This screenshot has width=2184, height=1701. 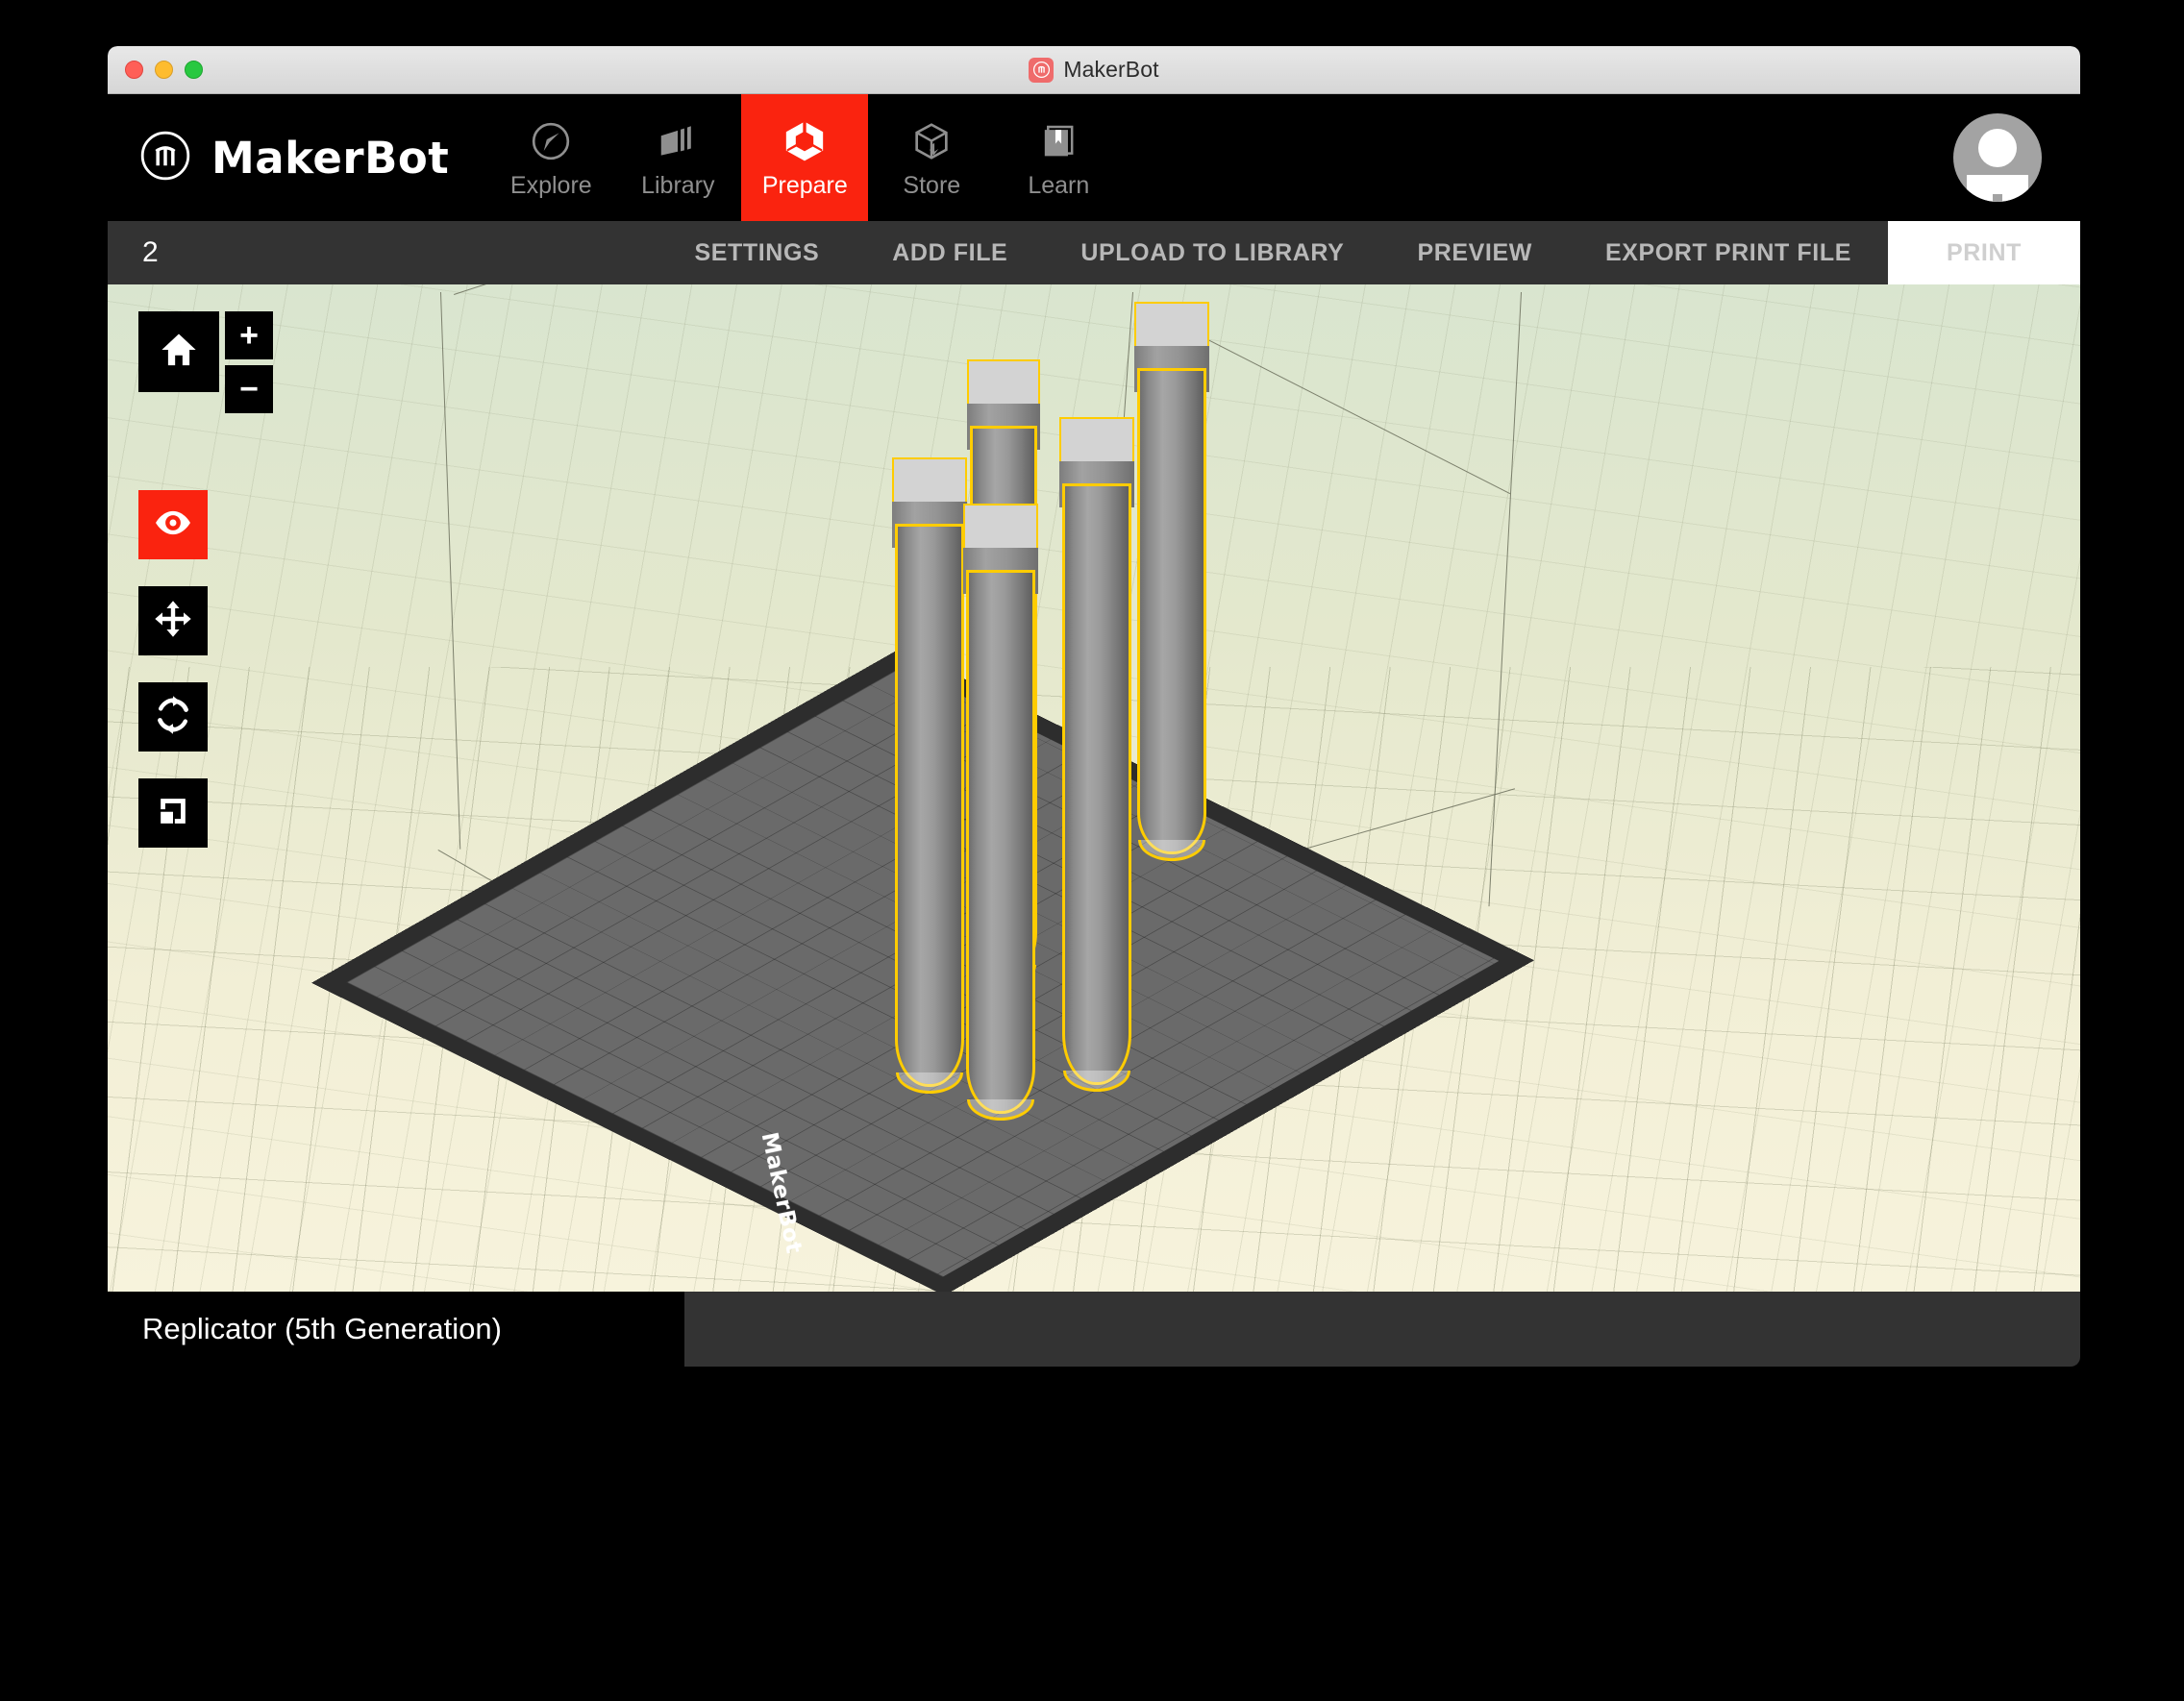 I want to click on window-controls, so click(x=164, y=69).